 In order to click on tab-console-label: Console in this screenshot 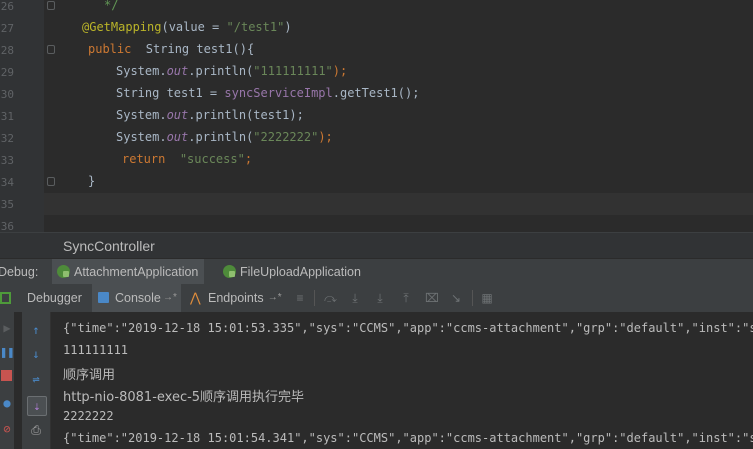, I will do `click(138, 298)`.